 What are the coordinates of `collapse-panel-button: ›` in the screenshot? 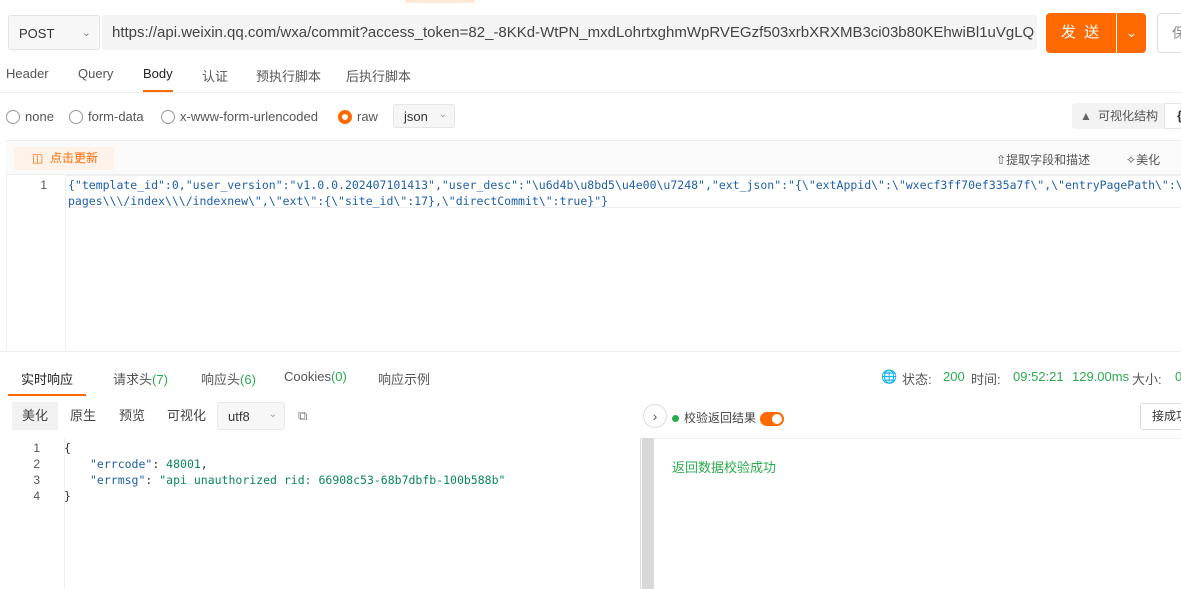 It's located at (655, 416).